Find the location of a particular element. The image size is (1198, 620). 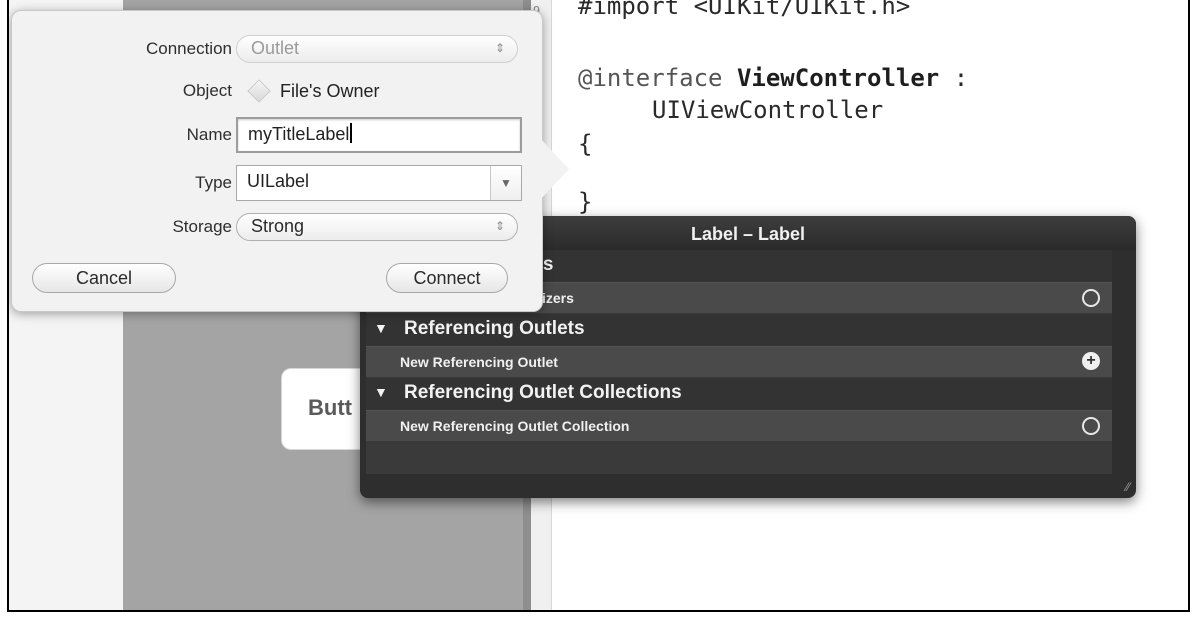

section-label: Referencing Outlets is located at coordinates (494, 328).